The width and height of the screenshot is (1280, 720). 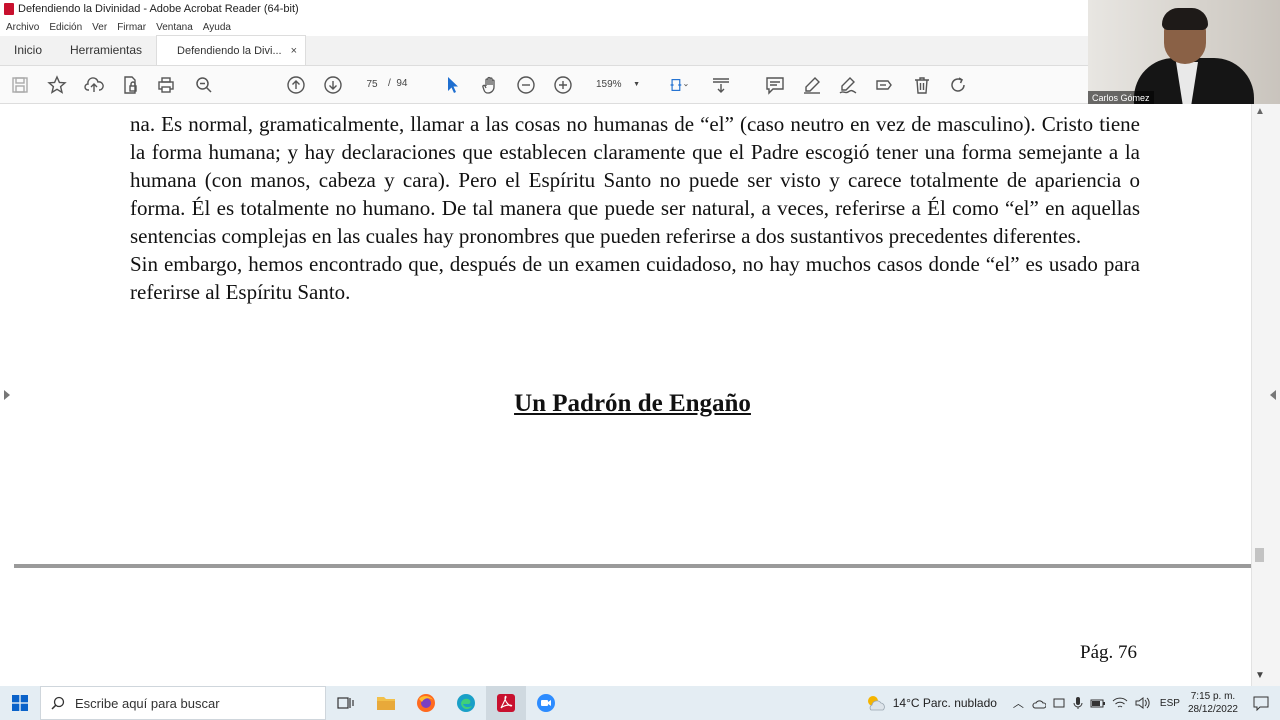 I want to click on wifi-icon, so click(x=1120, y=703).